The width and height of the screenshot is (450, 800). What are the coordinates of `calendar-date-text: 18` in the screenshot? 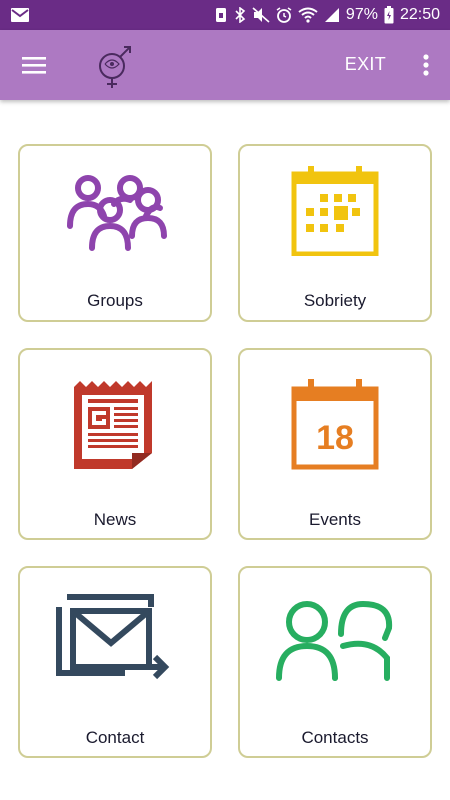 It's located at (335, 438).